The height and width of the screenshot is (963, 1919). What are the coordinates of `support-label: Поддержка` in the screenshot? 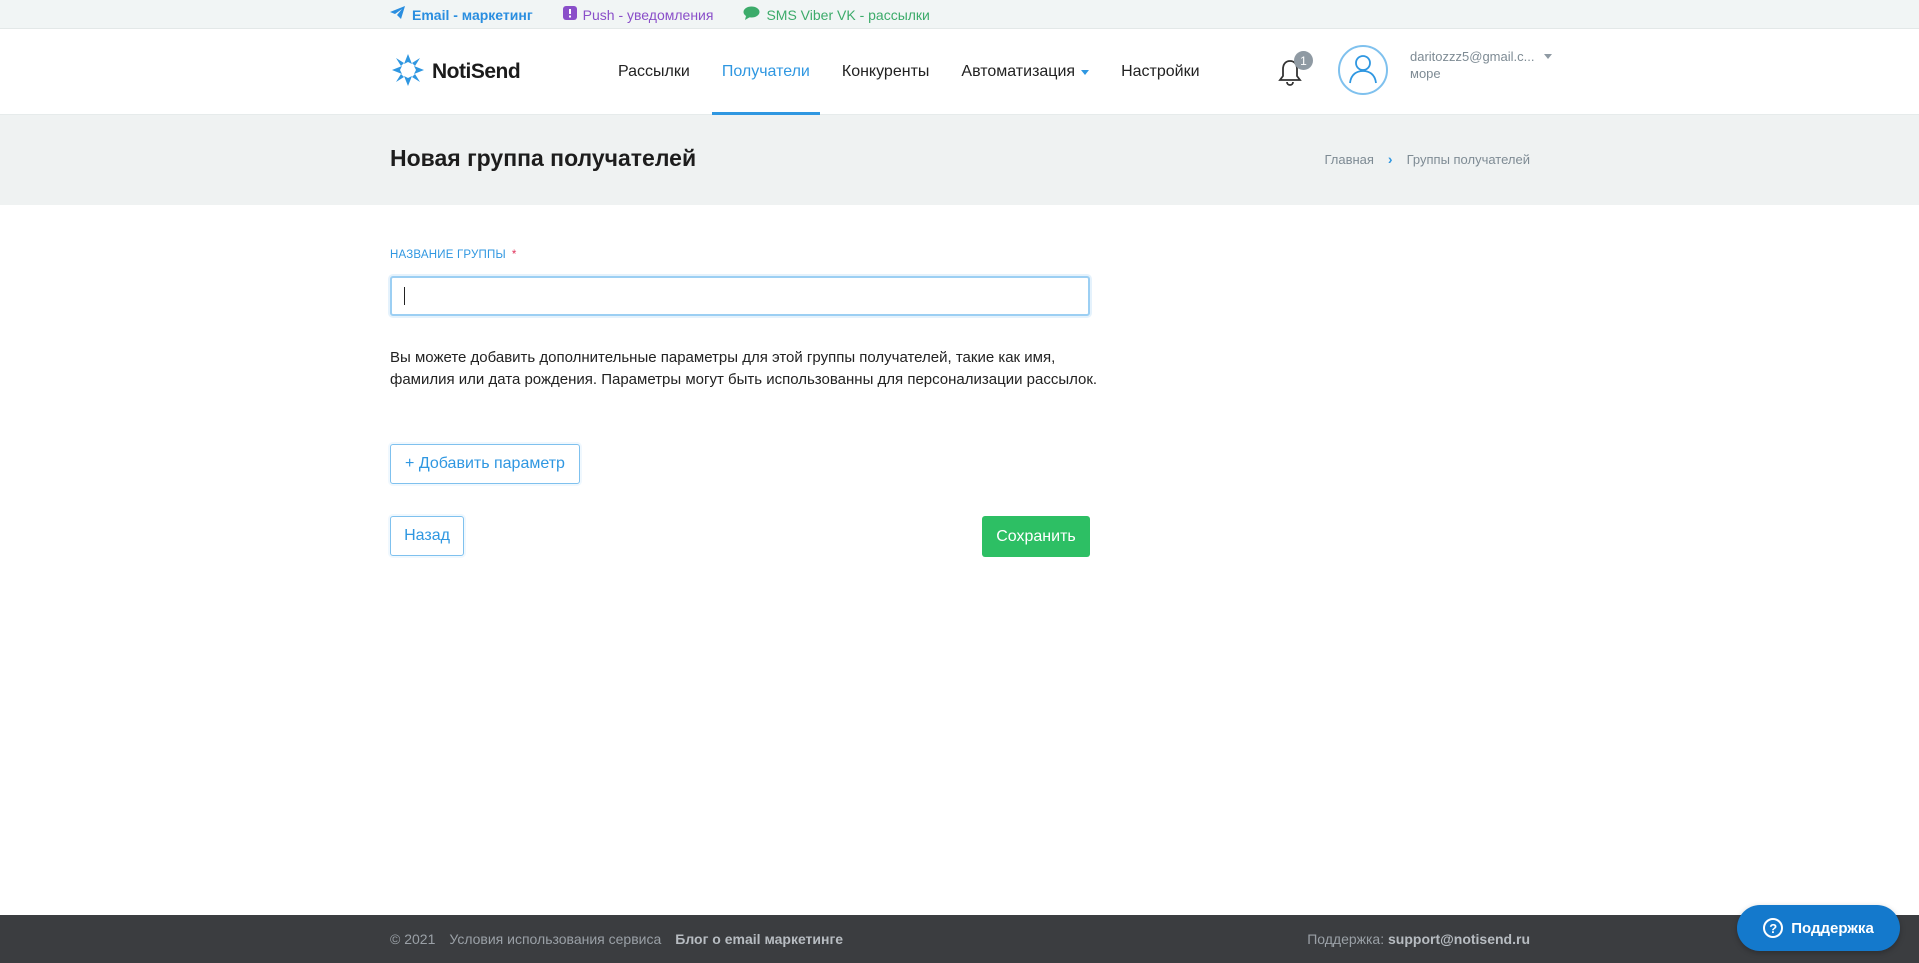 It's located at (1832, 928).